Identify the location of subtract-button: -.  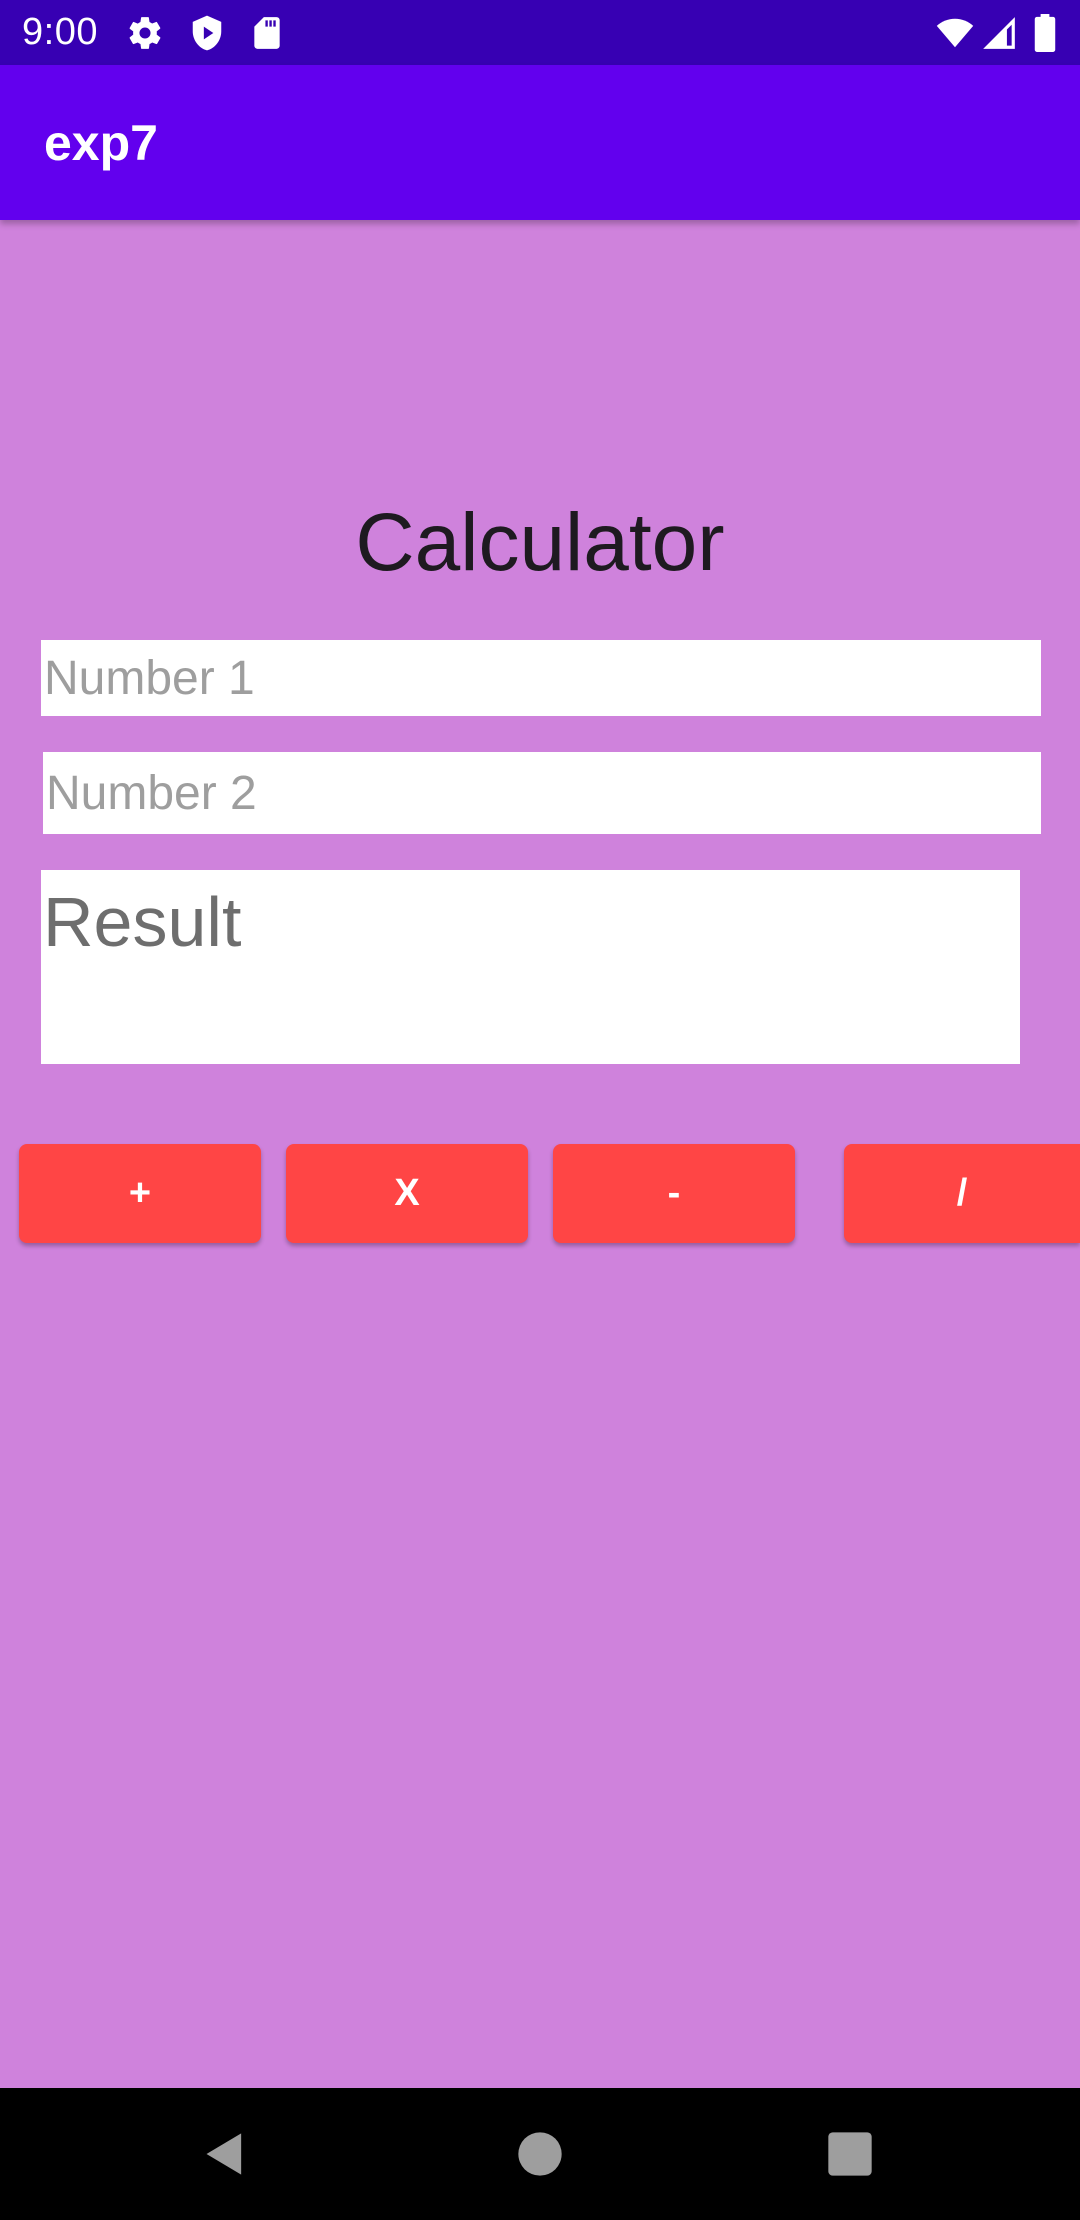
(674, 1193).